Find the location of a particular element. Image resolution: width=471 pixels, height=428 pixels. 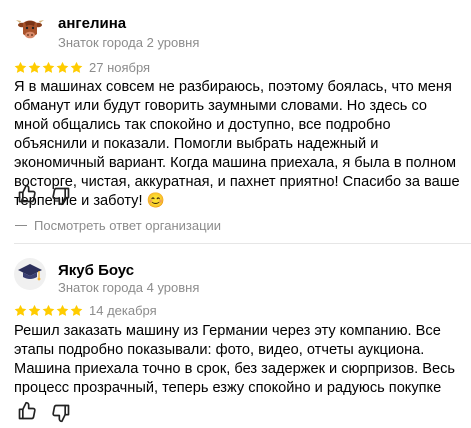

org-reply-label: Посмотреть ответ организации is located at coordinates (128, 225).